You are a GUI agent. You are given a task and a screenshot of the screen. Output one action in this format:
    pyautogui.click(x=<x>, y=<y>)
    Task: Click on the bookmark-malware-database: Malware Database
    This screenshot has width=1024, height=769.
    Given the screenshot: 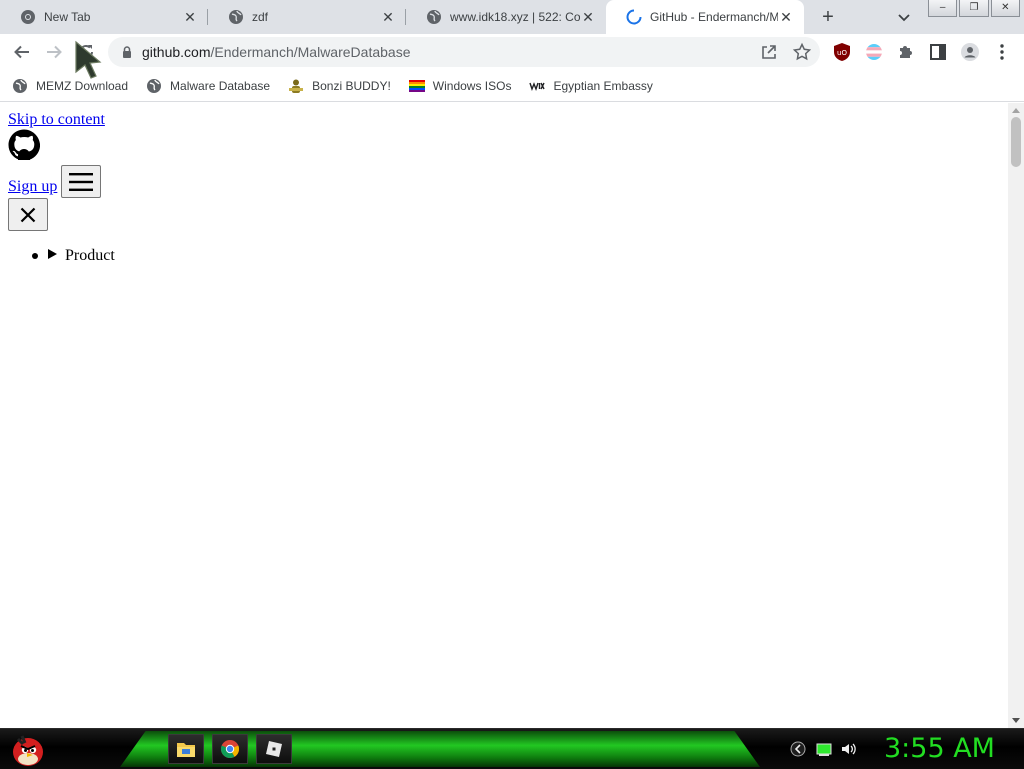 What is the action you would take?
    pyautogui.click(x=208, y=86)
    